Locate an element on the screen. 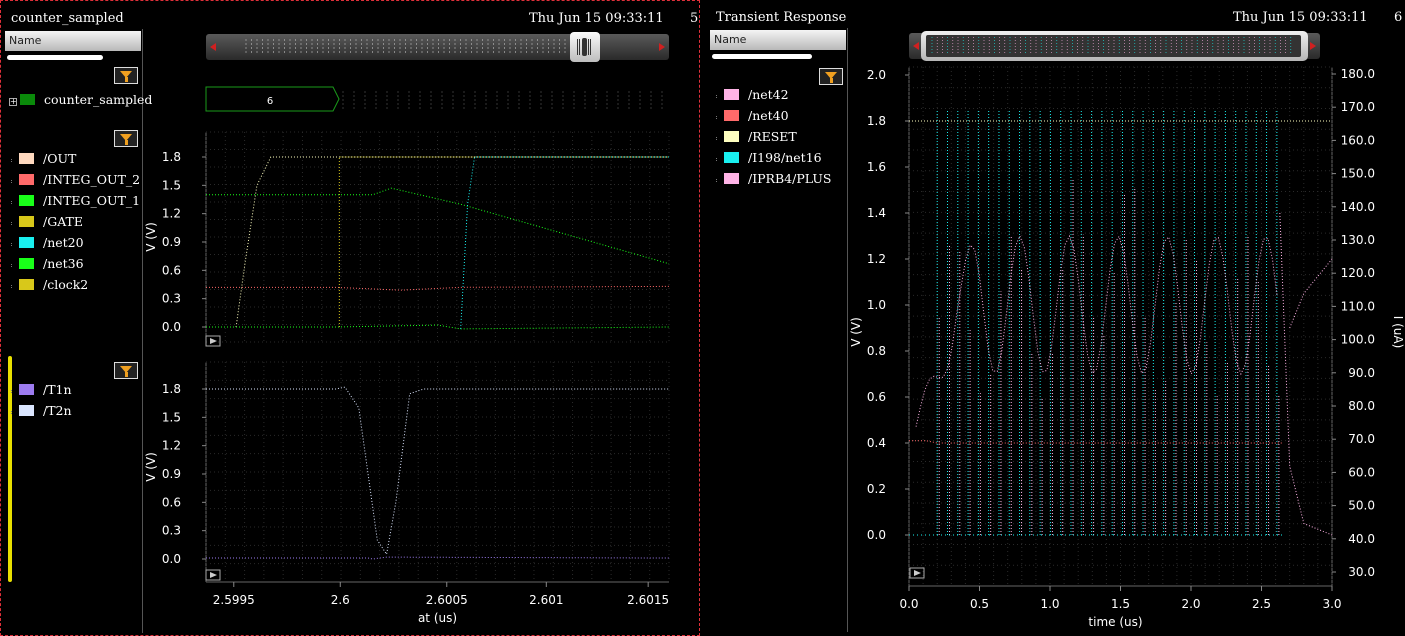 The width and height of the screenshot is (1405, 636). signal-item: /net20 is located at coordinates (47, 245).